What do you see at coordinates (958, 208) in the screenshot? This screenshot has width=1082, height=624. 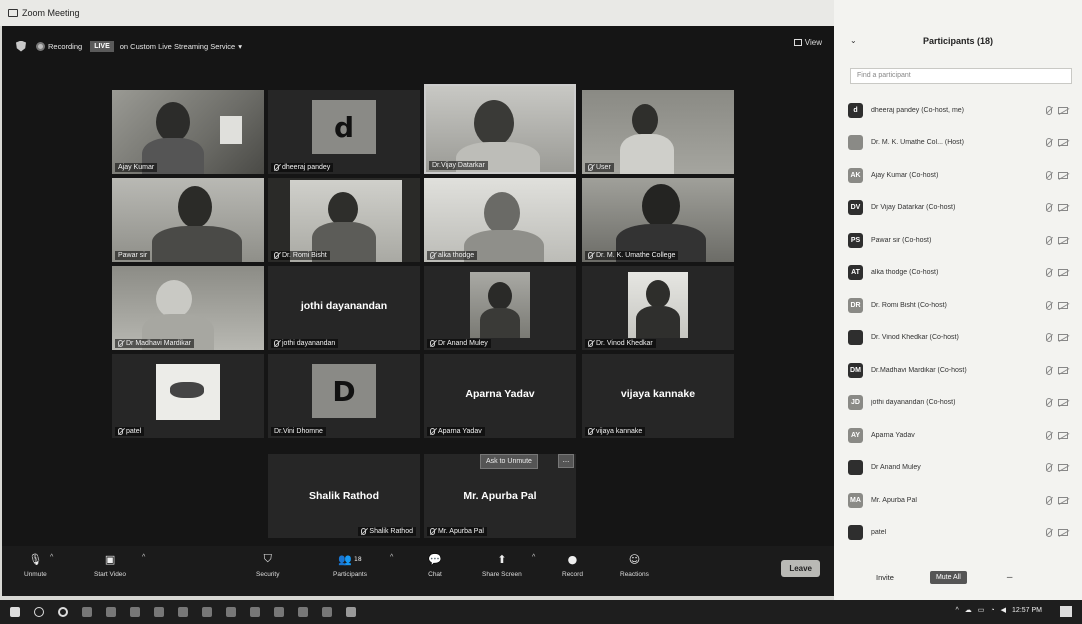 I see `participant-list-item: DV Dr Vijay Datarkar (Co-host)` at bounding box center [958, 208].